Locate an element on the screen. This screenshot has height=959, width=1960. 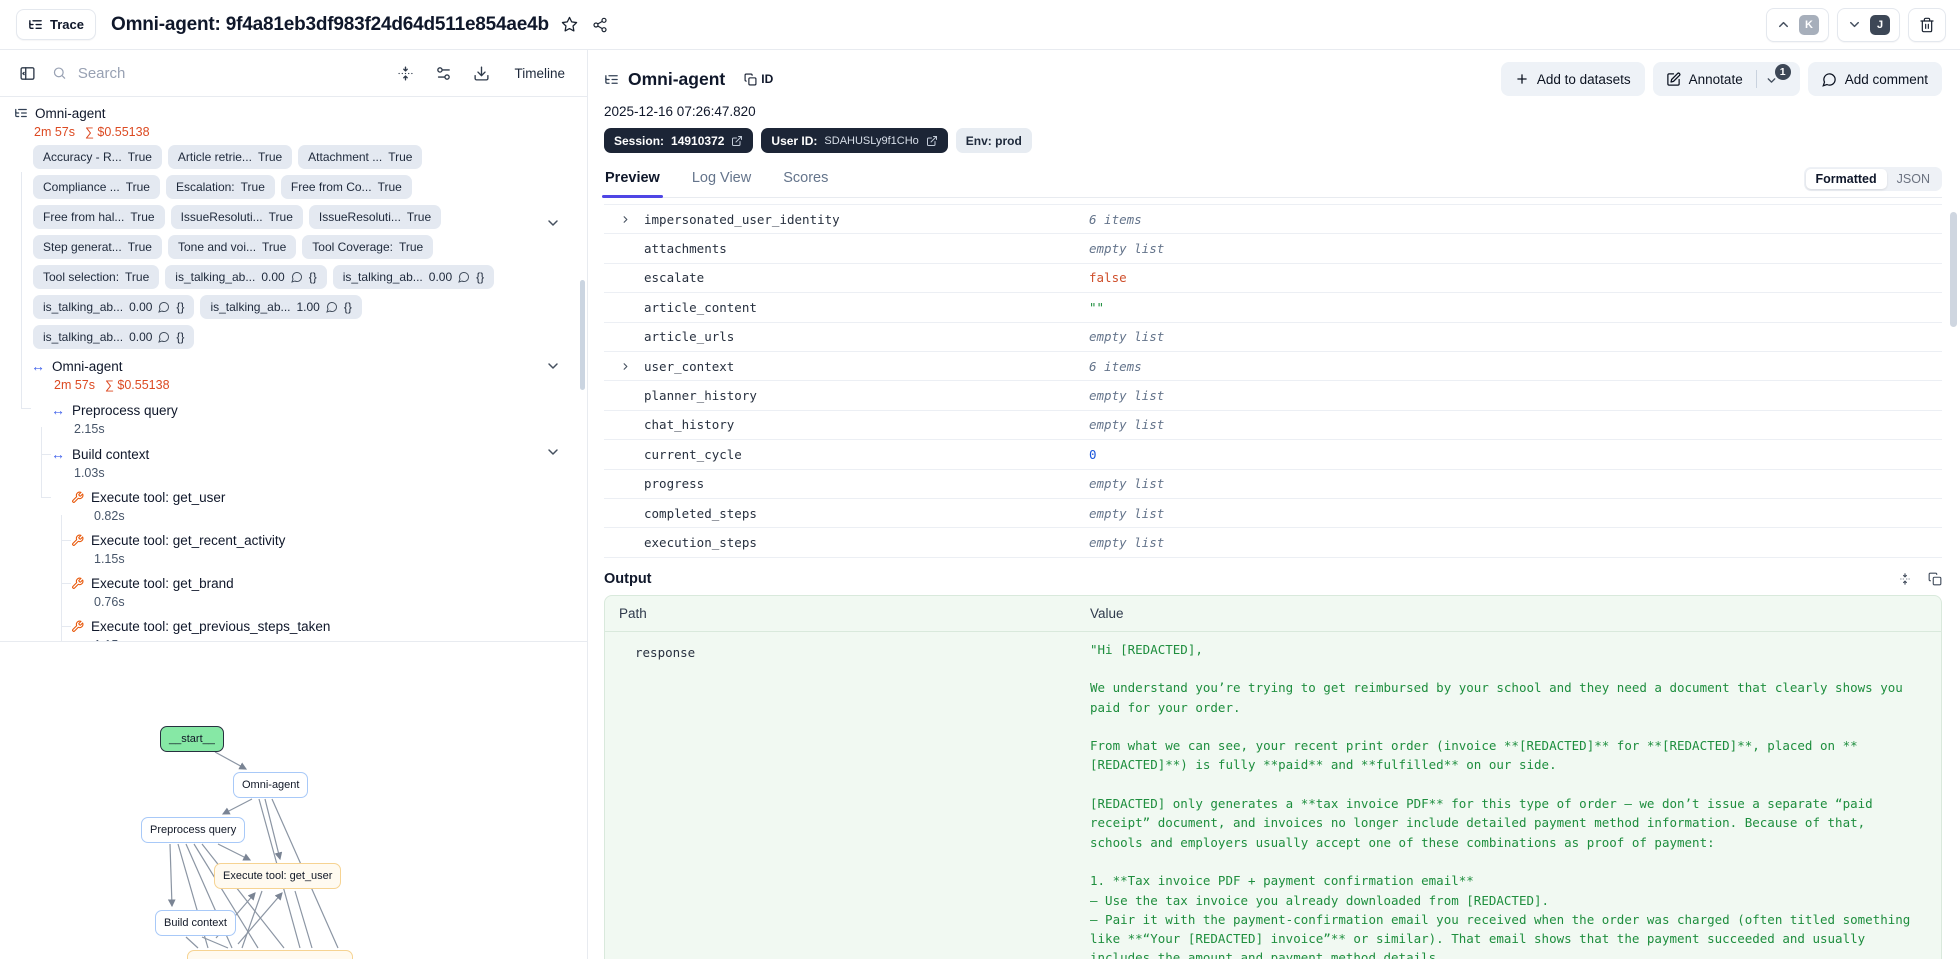
share-icon is located at coordinates (600, 25).